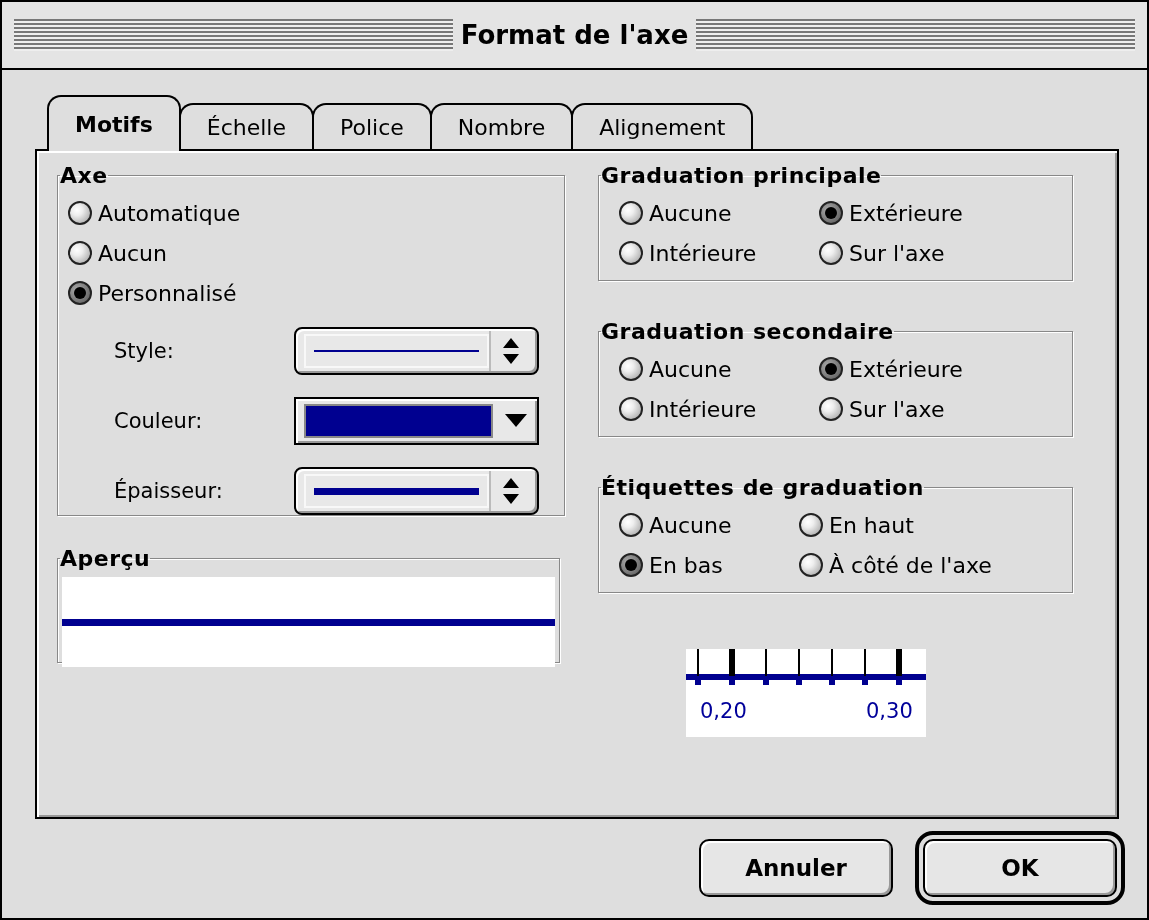 The width and height of the screenshot is (1149, 920). I want to click on tab: Alignement, so click(662, 126).